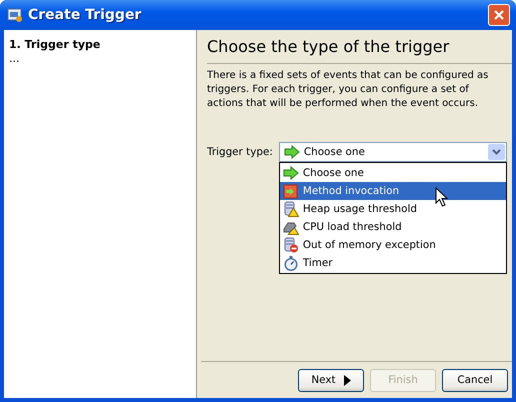 This screenshot has height=402, width=516. I want to click on dropdown-button, so click(496, 152).